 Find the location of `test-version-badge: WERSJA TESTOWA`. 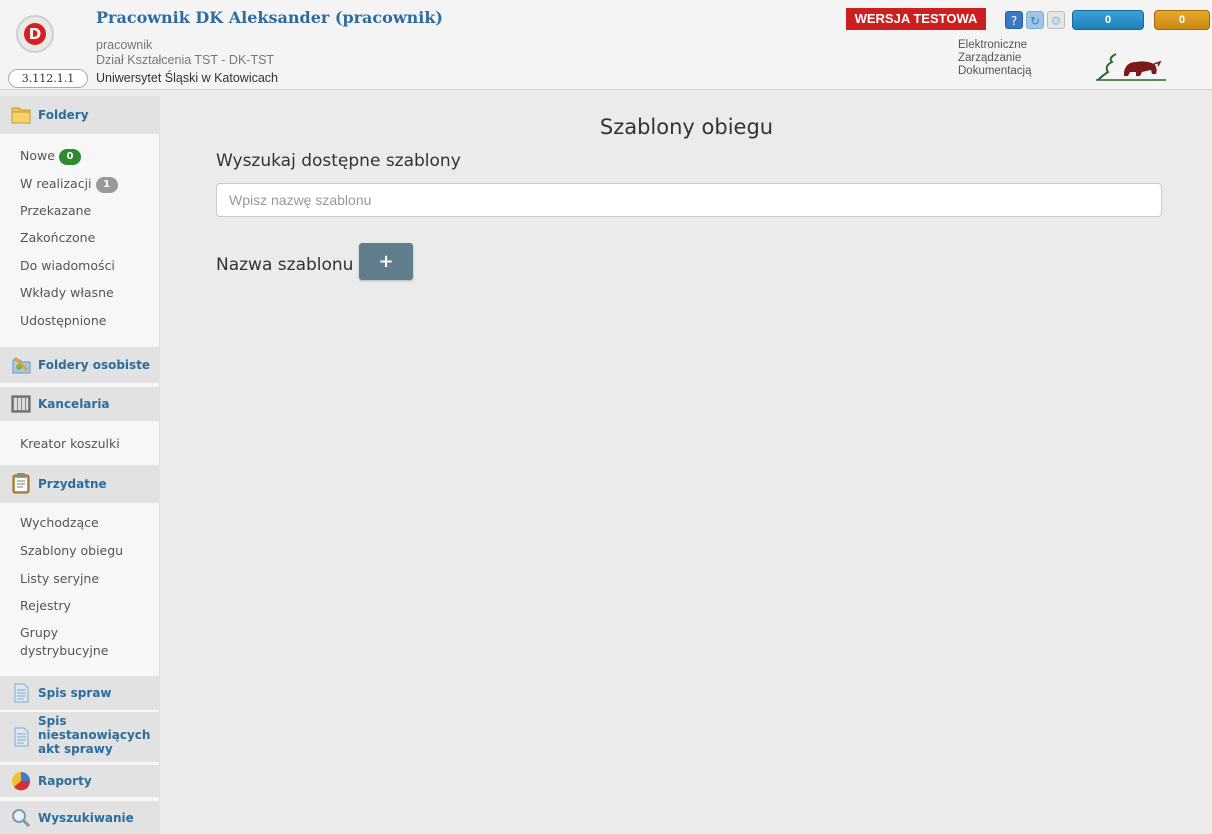

test-version-badge: WERSJA TESTOWA is located at coordinates (916, 19).